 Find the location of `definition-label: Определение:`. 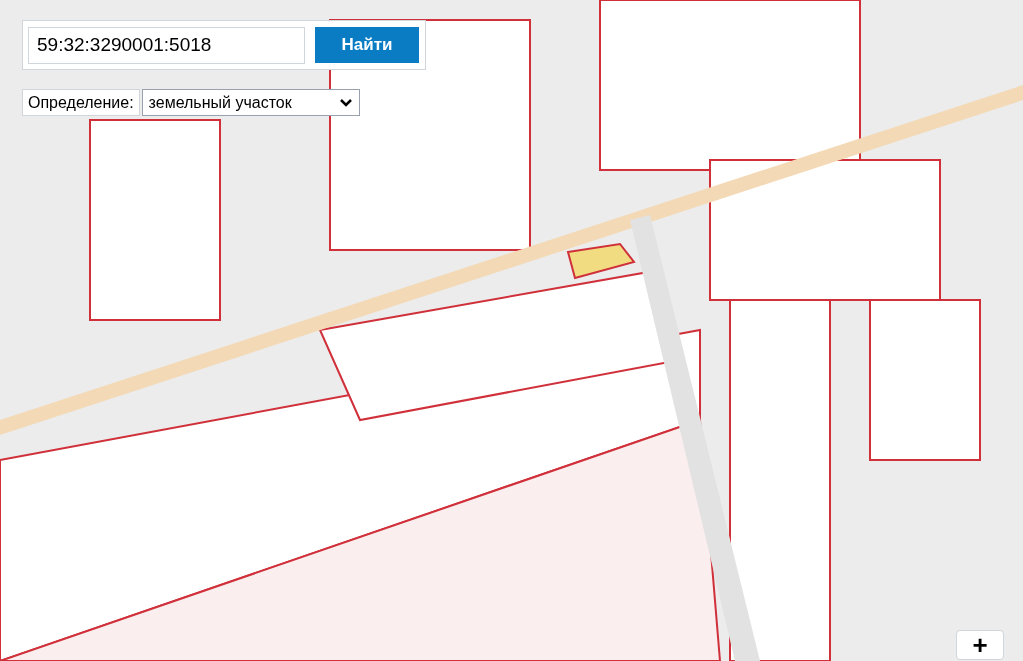

definition-label: Определение: is located at coordinates (81, 102).